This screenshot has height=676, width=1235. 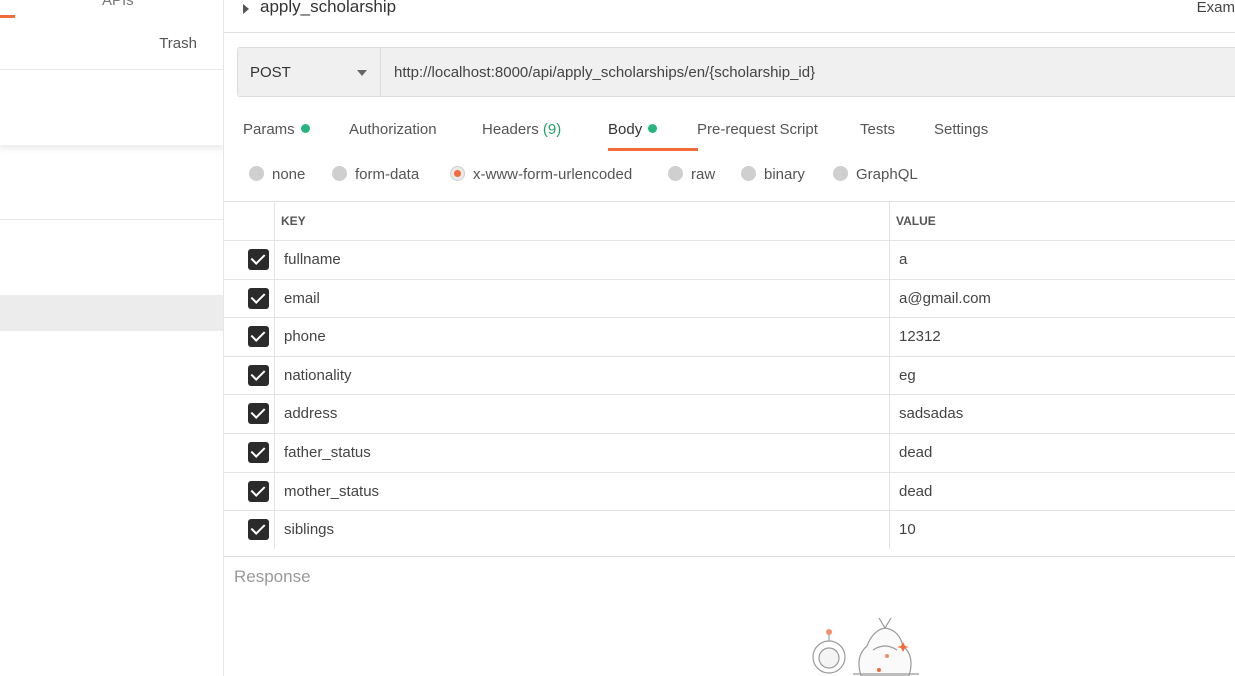 What do you see at coordinates (327, 452) in the screenshot?
I see `row-key: father_status` at bounding box center [327, 452].